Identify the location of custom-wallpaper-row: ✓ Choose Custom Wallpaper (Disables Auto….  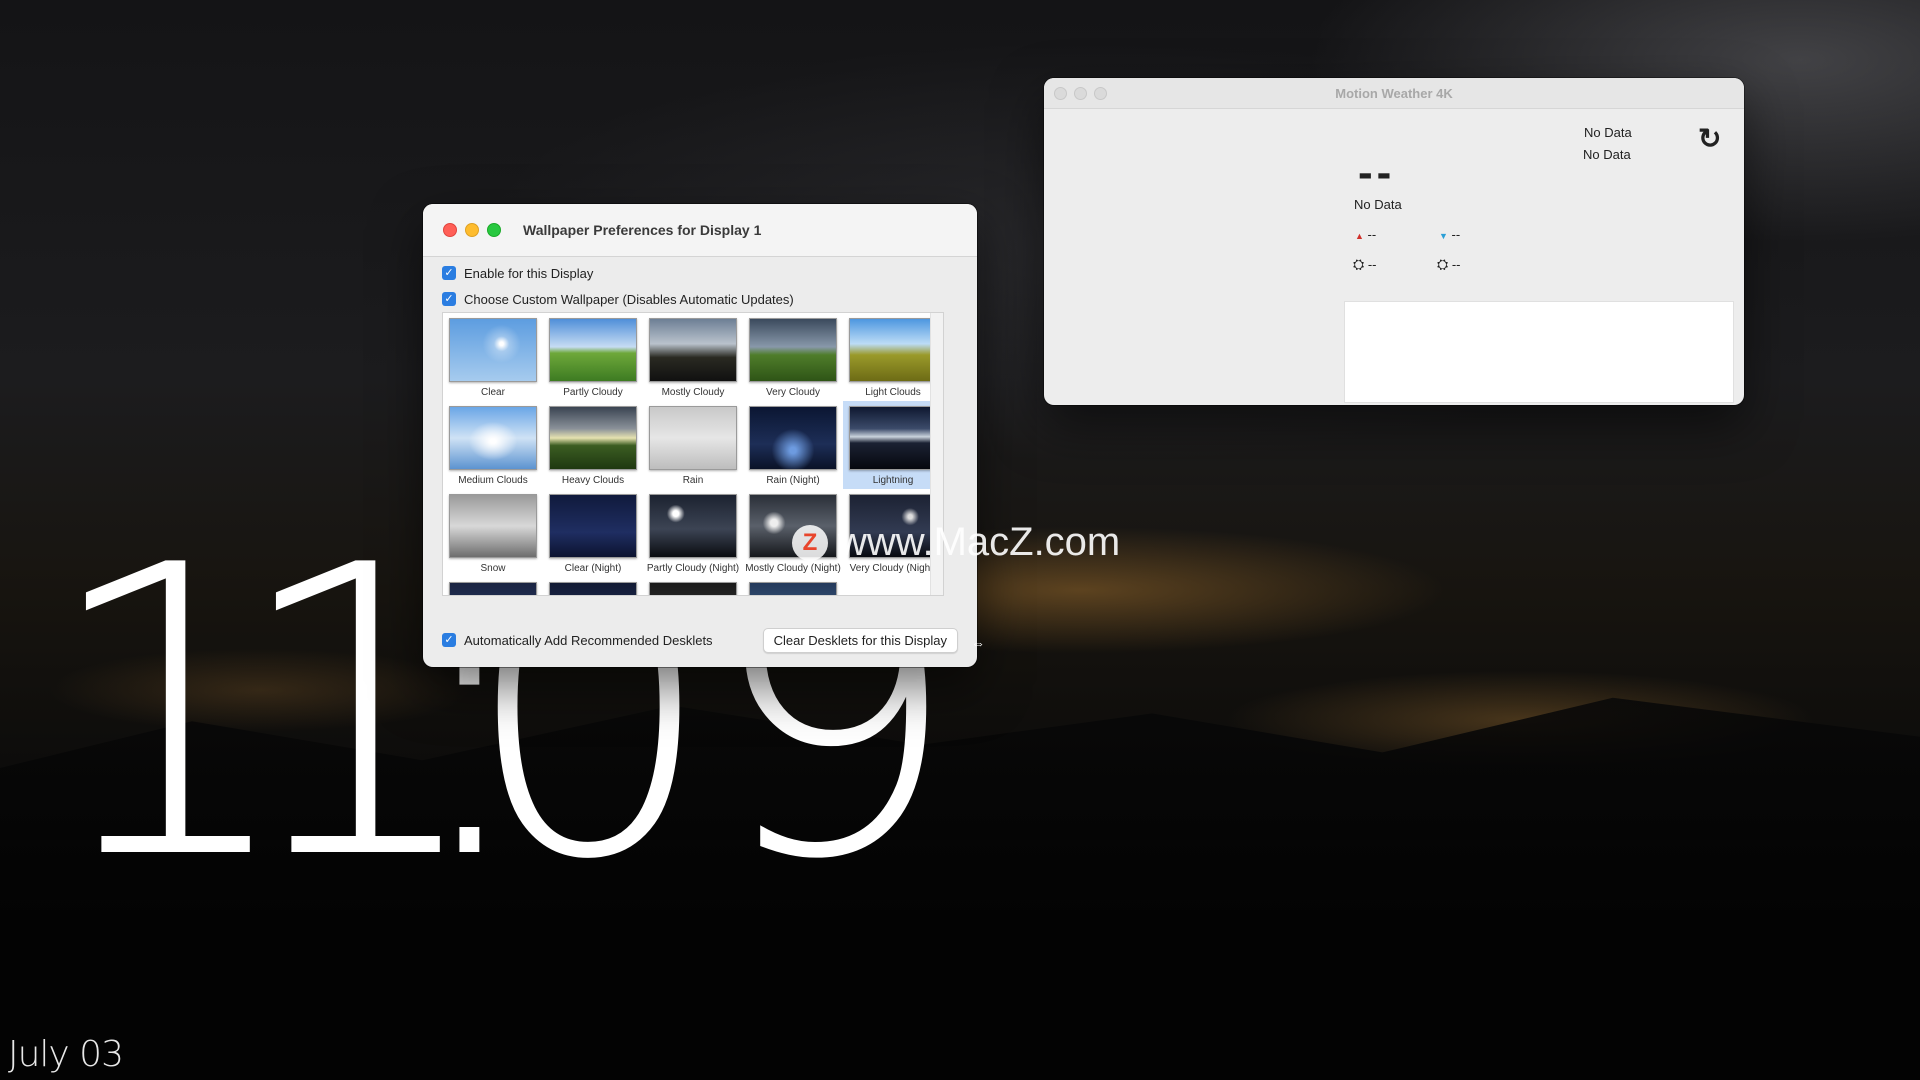
(700, 299).